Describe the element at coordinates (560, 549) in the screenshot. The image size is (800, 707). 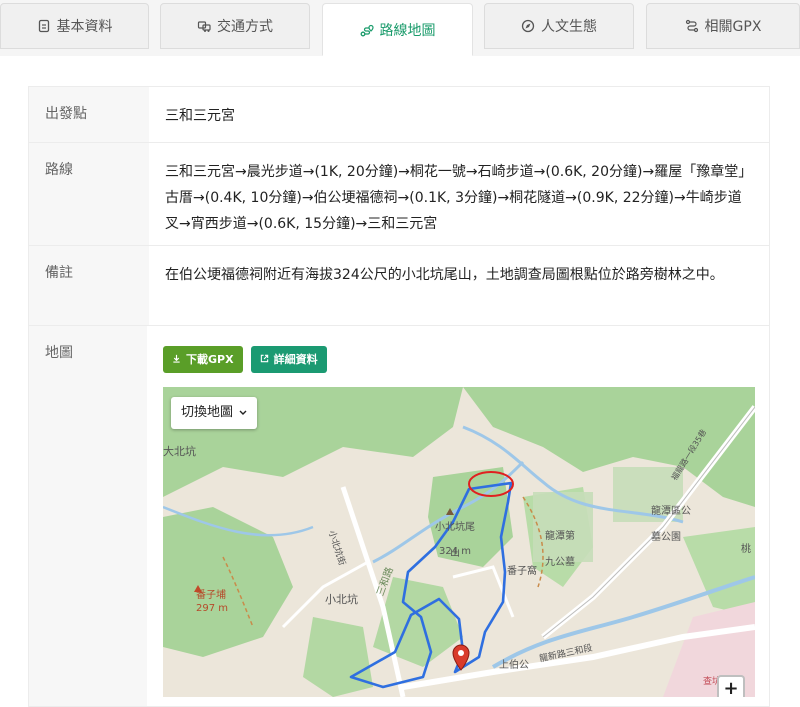
I see `map-label-cemetery-9: 龍潭第九公墓` at that location.